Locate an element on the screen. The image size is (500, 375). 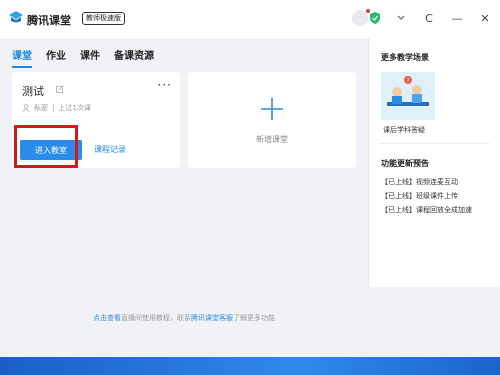
minimize-button: — is located at coordinates (457, 18).